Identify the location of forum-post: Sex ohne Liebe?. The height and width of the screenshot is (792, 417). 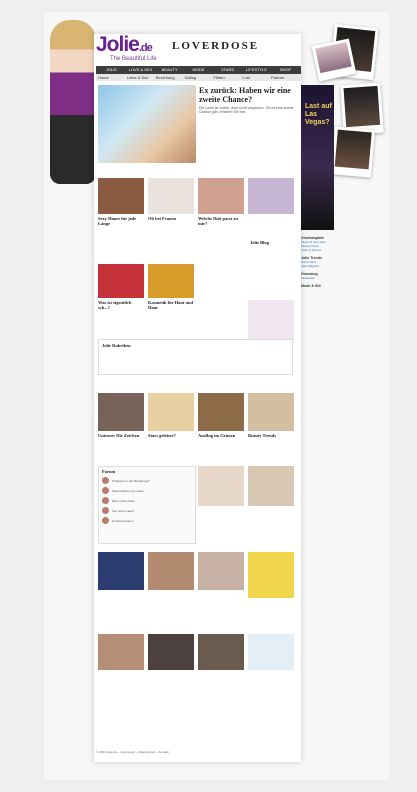
(147, 510).